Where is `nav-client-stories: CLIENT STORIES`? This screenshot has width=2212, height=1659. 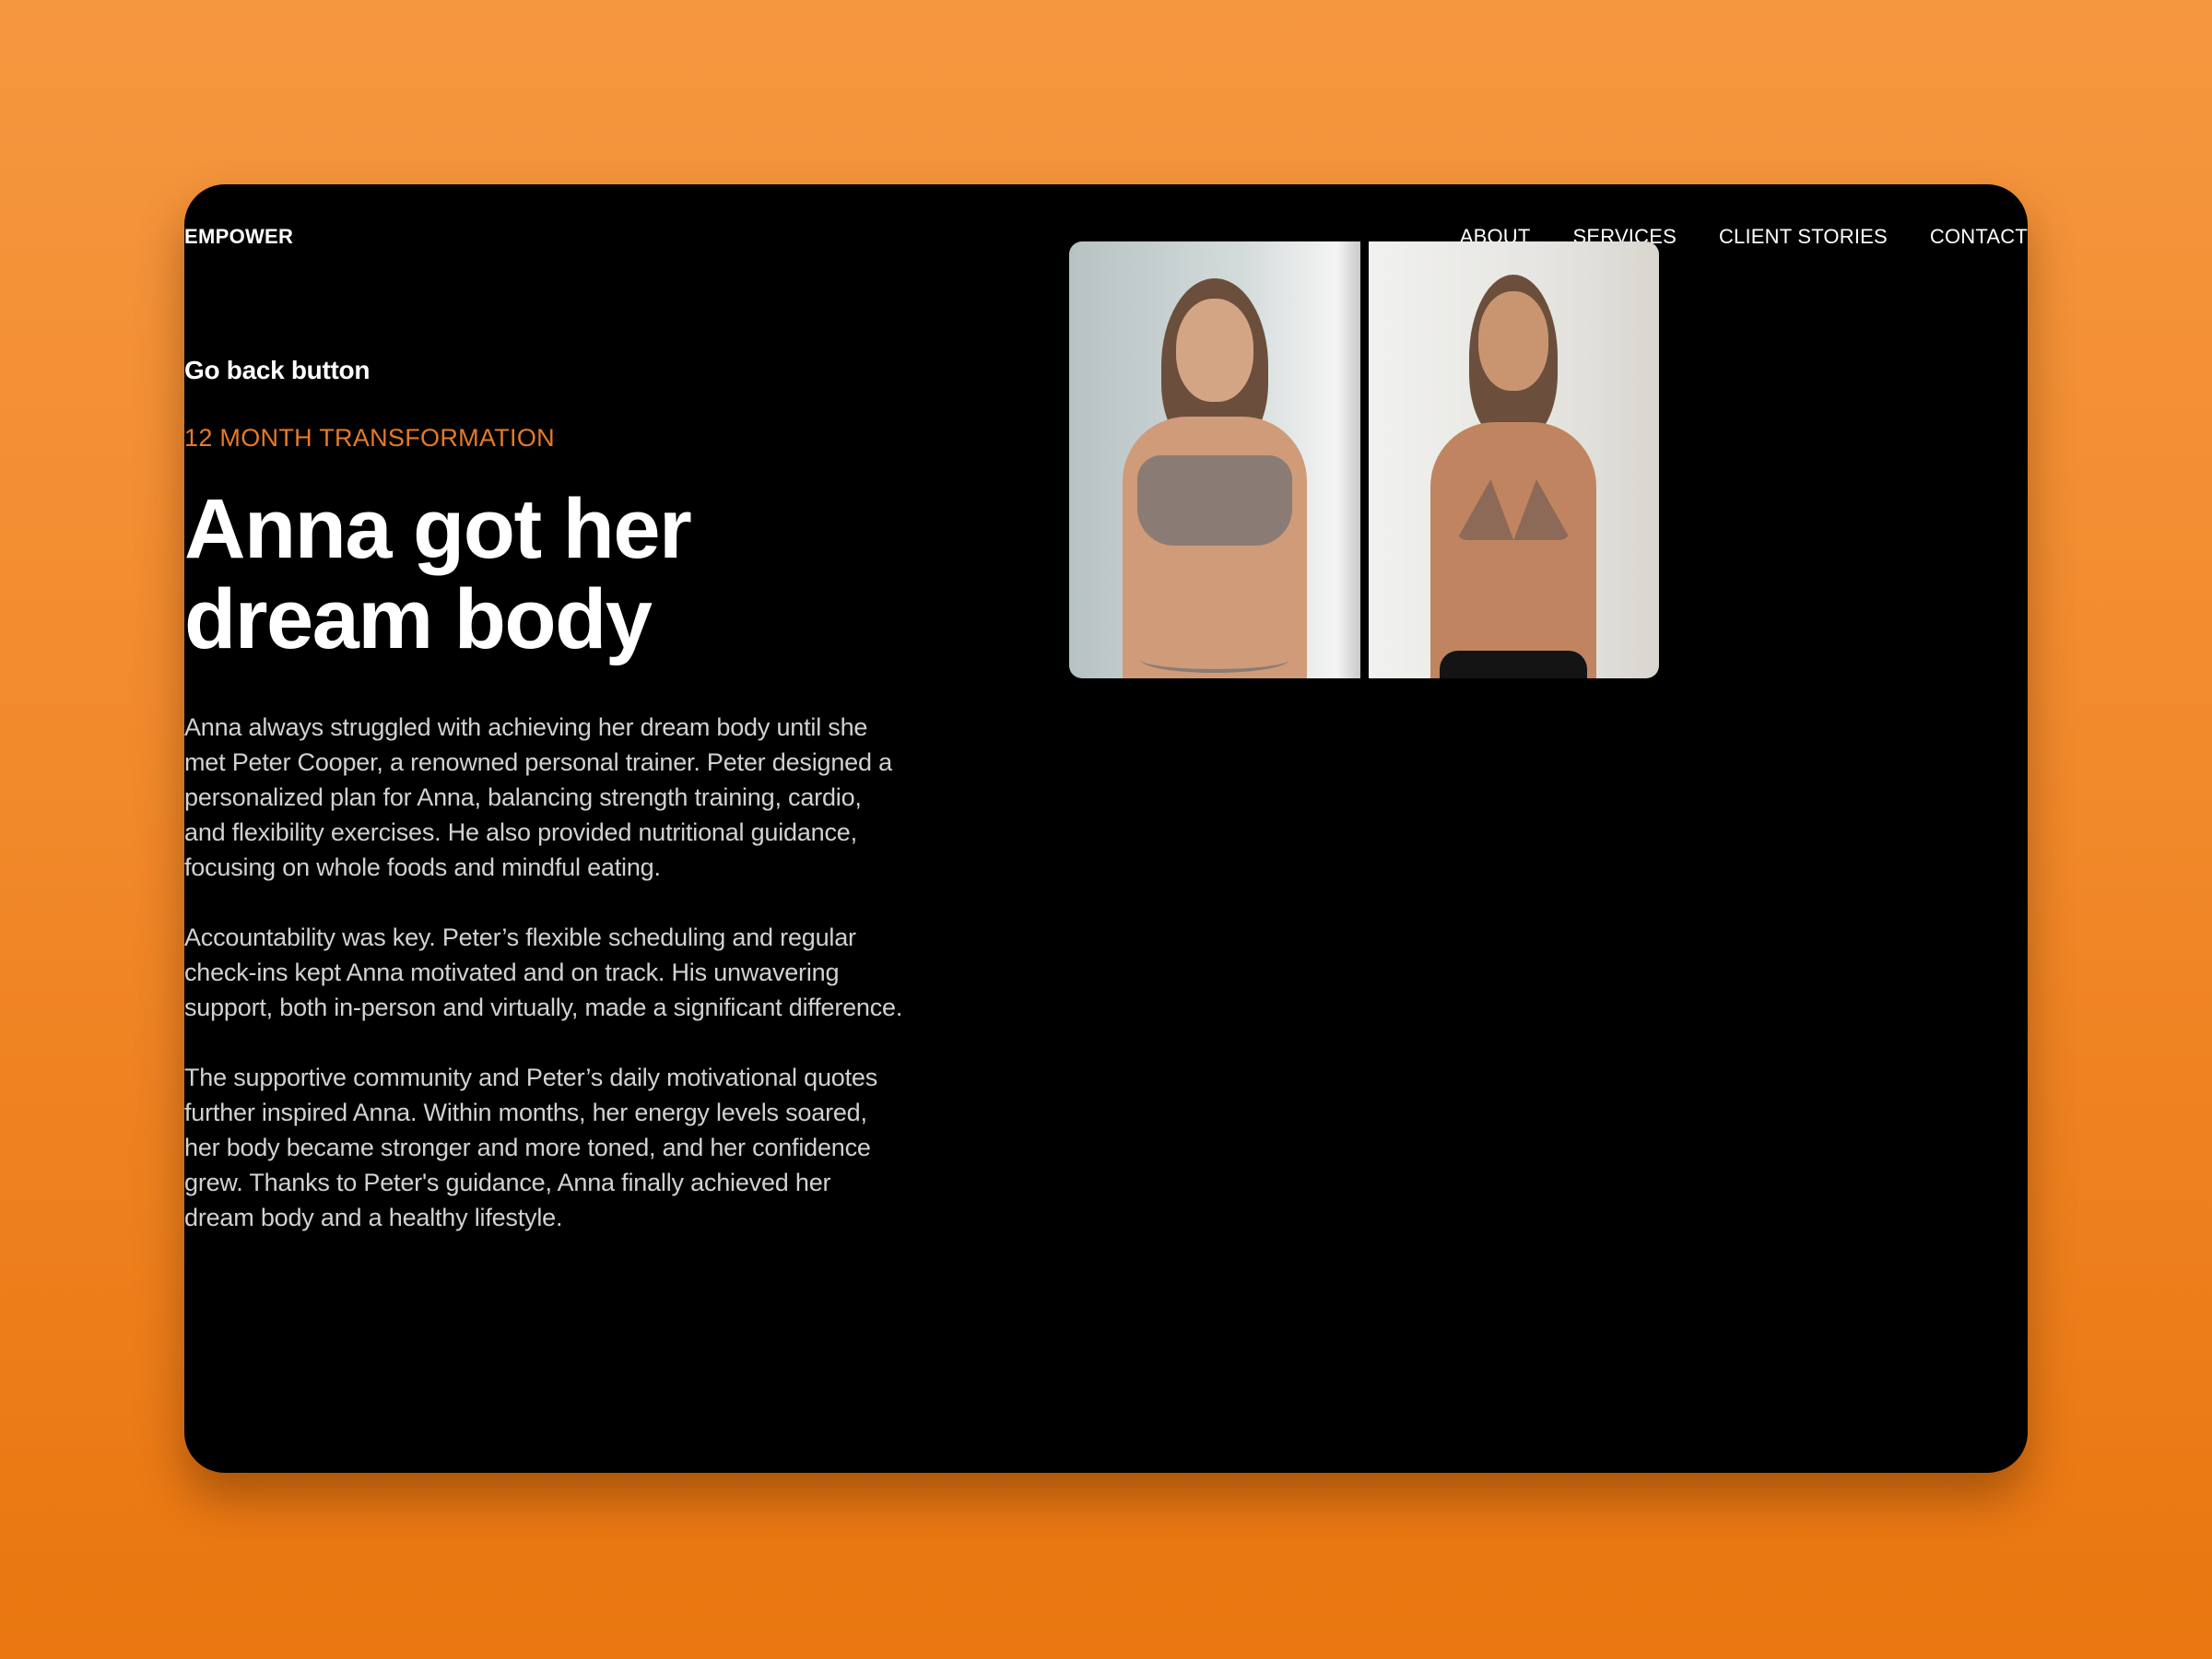
nav-client-stories: CLIENT STORIES is located at coordinates (1803, 237).